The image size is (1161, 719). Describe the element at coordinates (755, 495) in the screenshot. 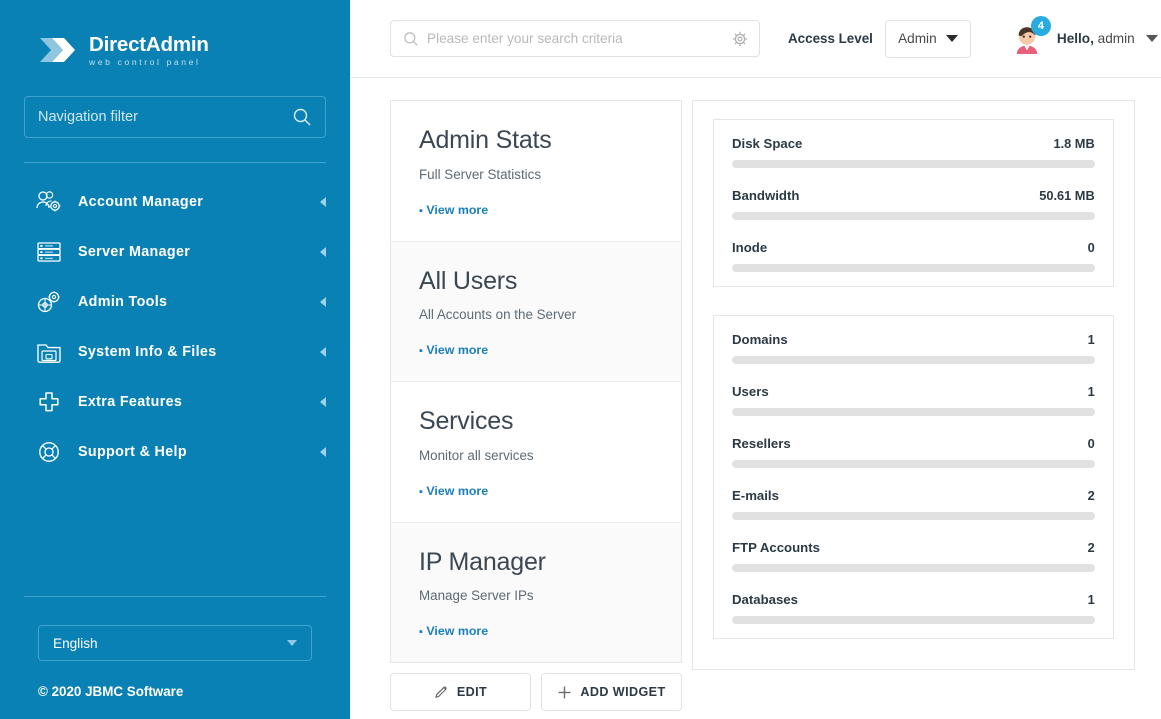

I see `stat-label: E-mails` at that location.